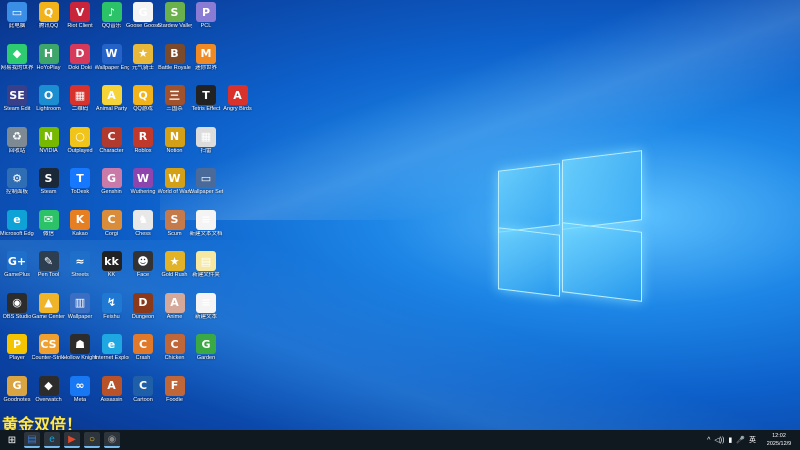  I want to click on desktop-icon: ☻ Face, so click(143, 269).